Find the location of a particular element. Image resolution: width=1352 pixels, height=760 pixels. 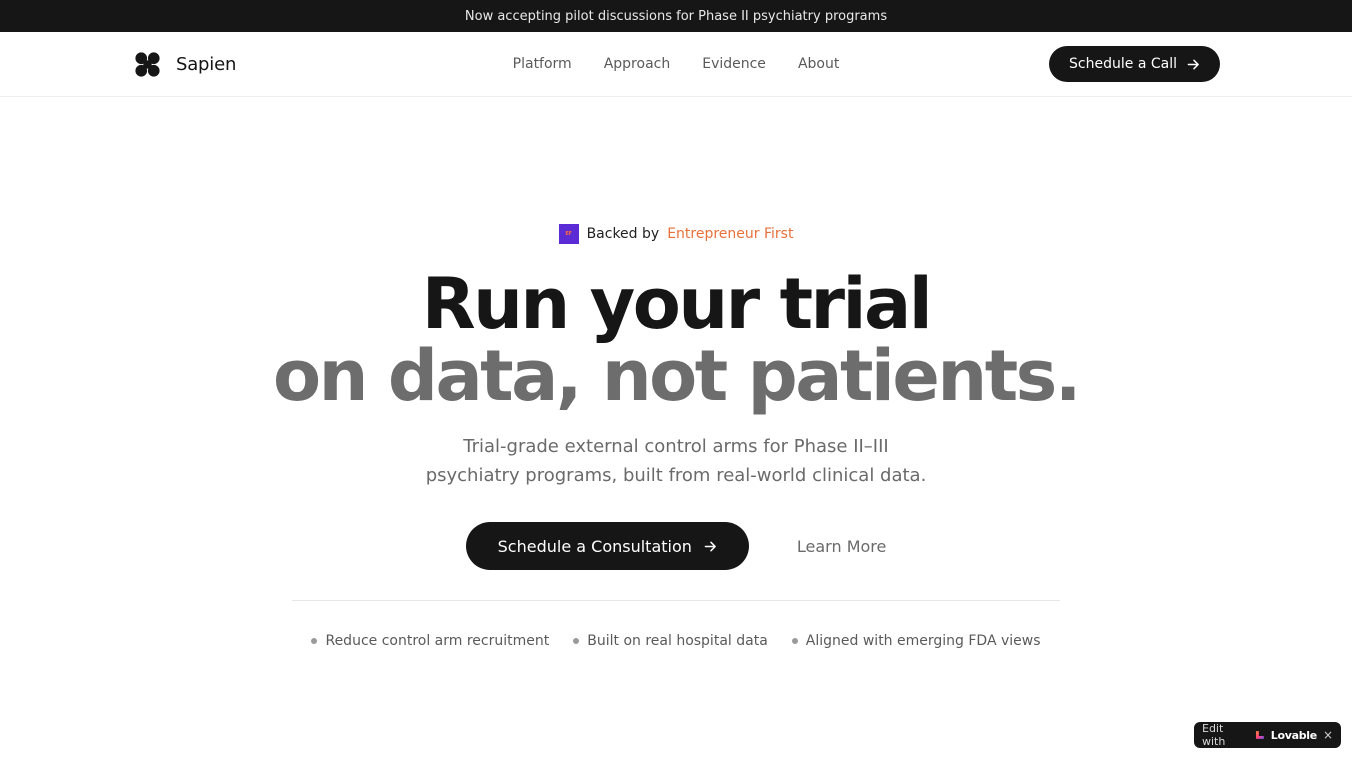

backed-by-name: Entrepreneur First is located at coordinates (730, 234).